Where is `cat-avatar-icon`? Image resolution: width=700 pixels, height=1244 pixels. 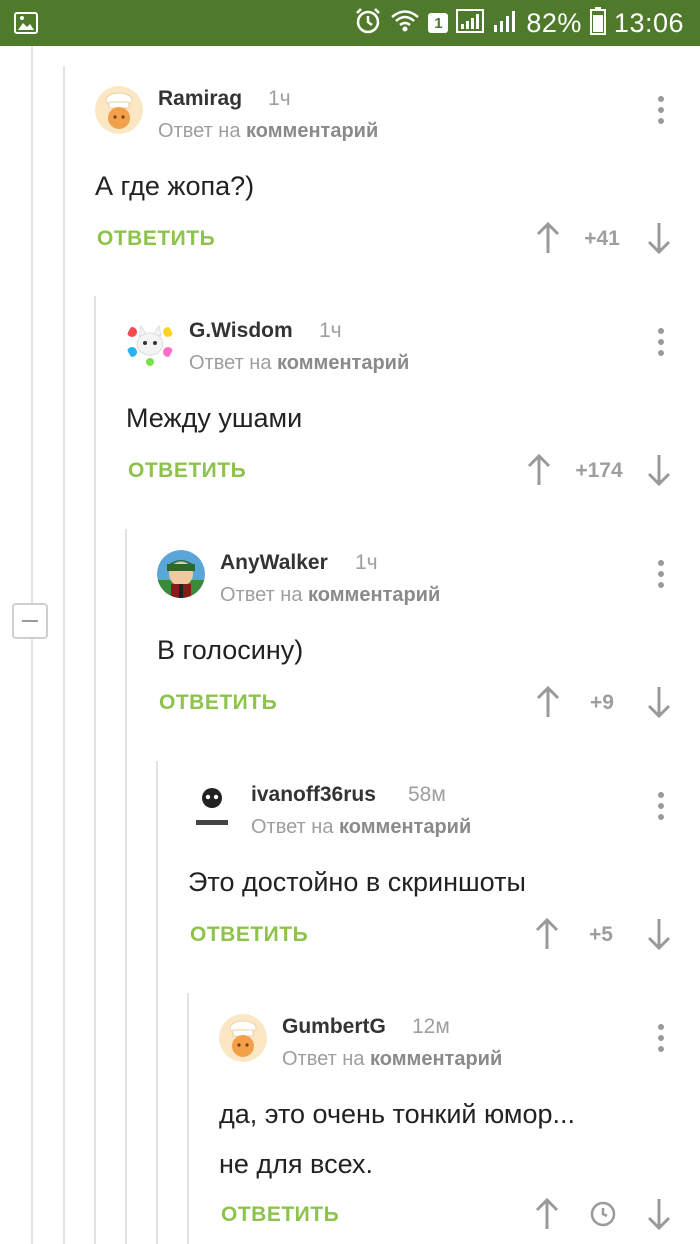
cat-avatar-icon is located at coordinates (150, 342).